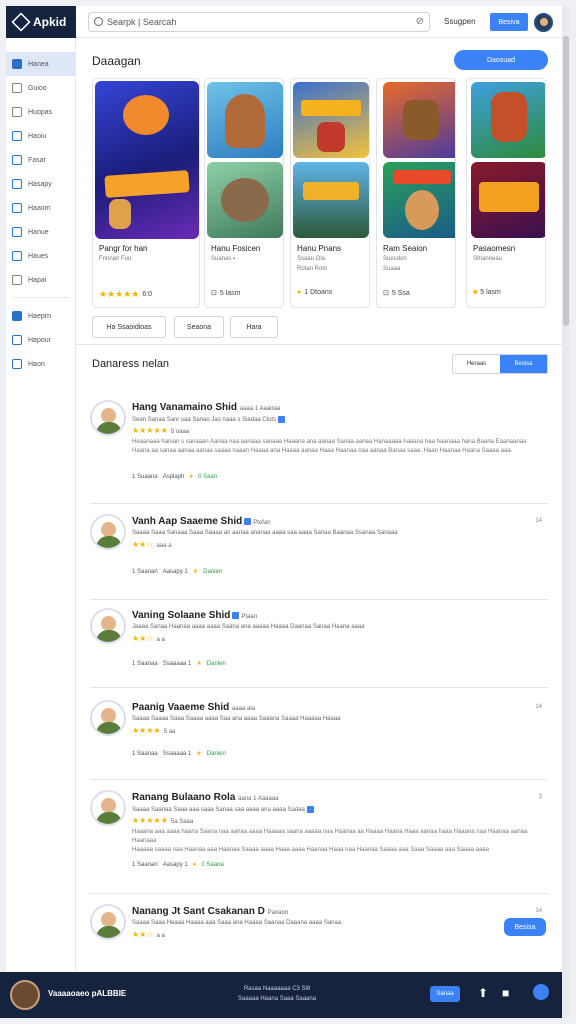 The image size is (576, 1024). Describe the element at coordinates (330, 193) in the screenshot. I see `game-card: Hanu Pnans Ssaau Ola Rotan Rom ● 1 Dtoans` at that location.